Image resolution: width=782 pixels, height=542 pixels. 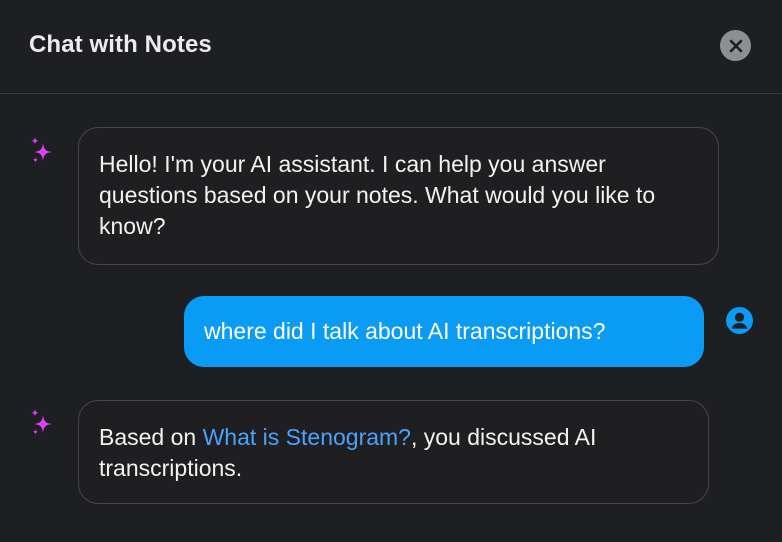 What do you see at coordinates (307, 437) in the screenshot?
I see `note-link: What is Stenogram?` at bounding box center [307, 437].